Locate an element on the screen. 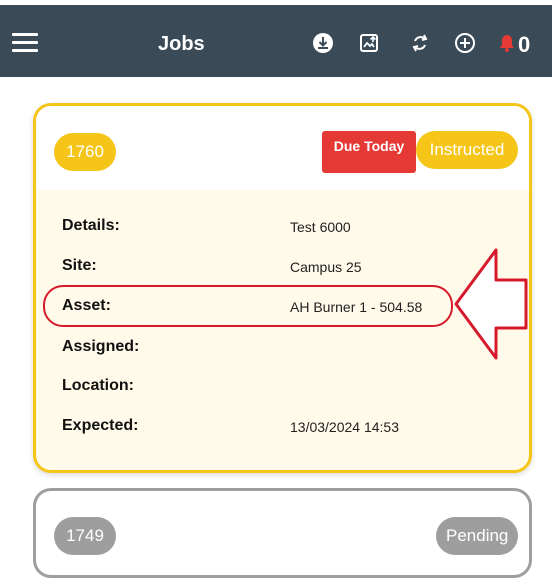 The height and width of the screenshot is (578, 552). app-header: Jobs 0 is located at coordinates (276, 41).